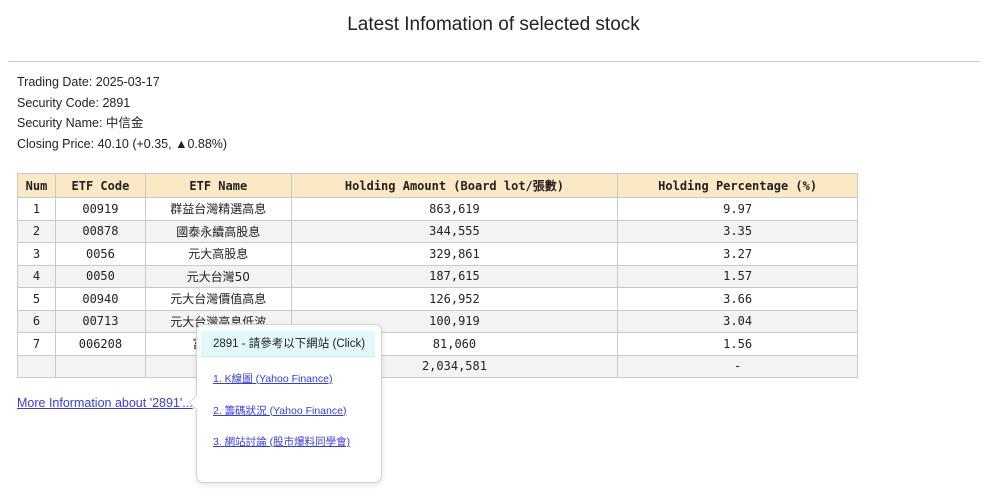  What do you see at coordinates (36, 185) in the screenshot?
I see `header-num: Num` at bounding box center [36, 185].